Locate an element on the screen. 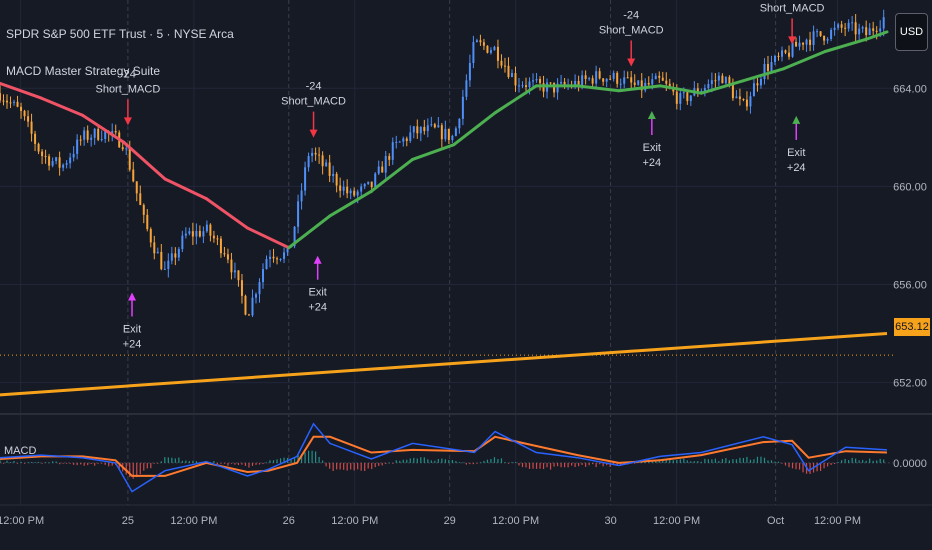 The image size is (932, 550). time-tick-label: 12:00 PM is located at coordinates (22, 521).